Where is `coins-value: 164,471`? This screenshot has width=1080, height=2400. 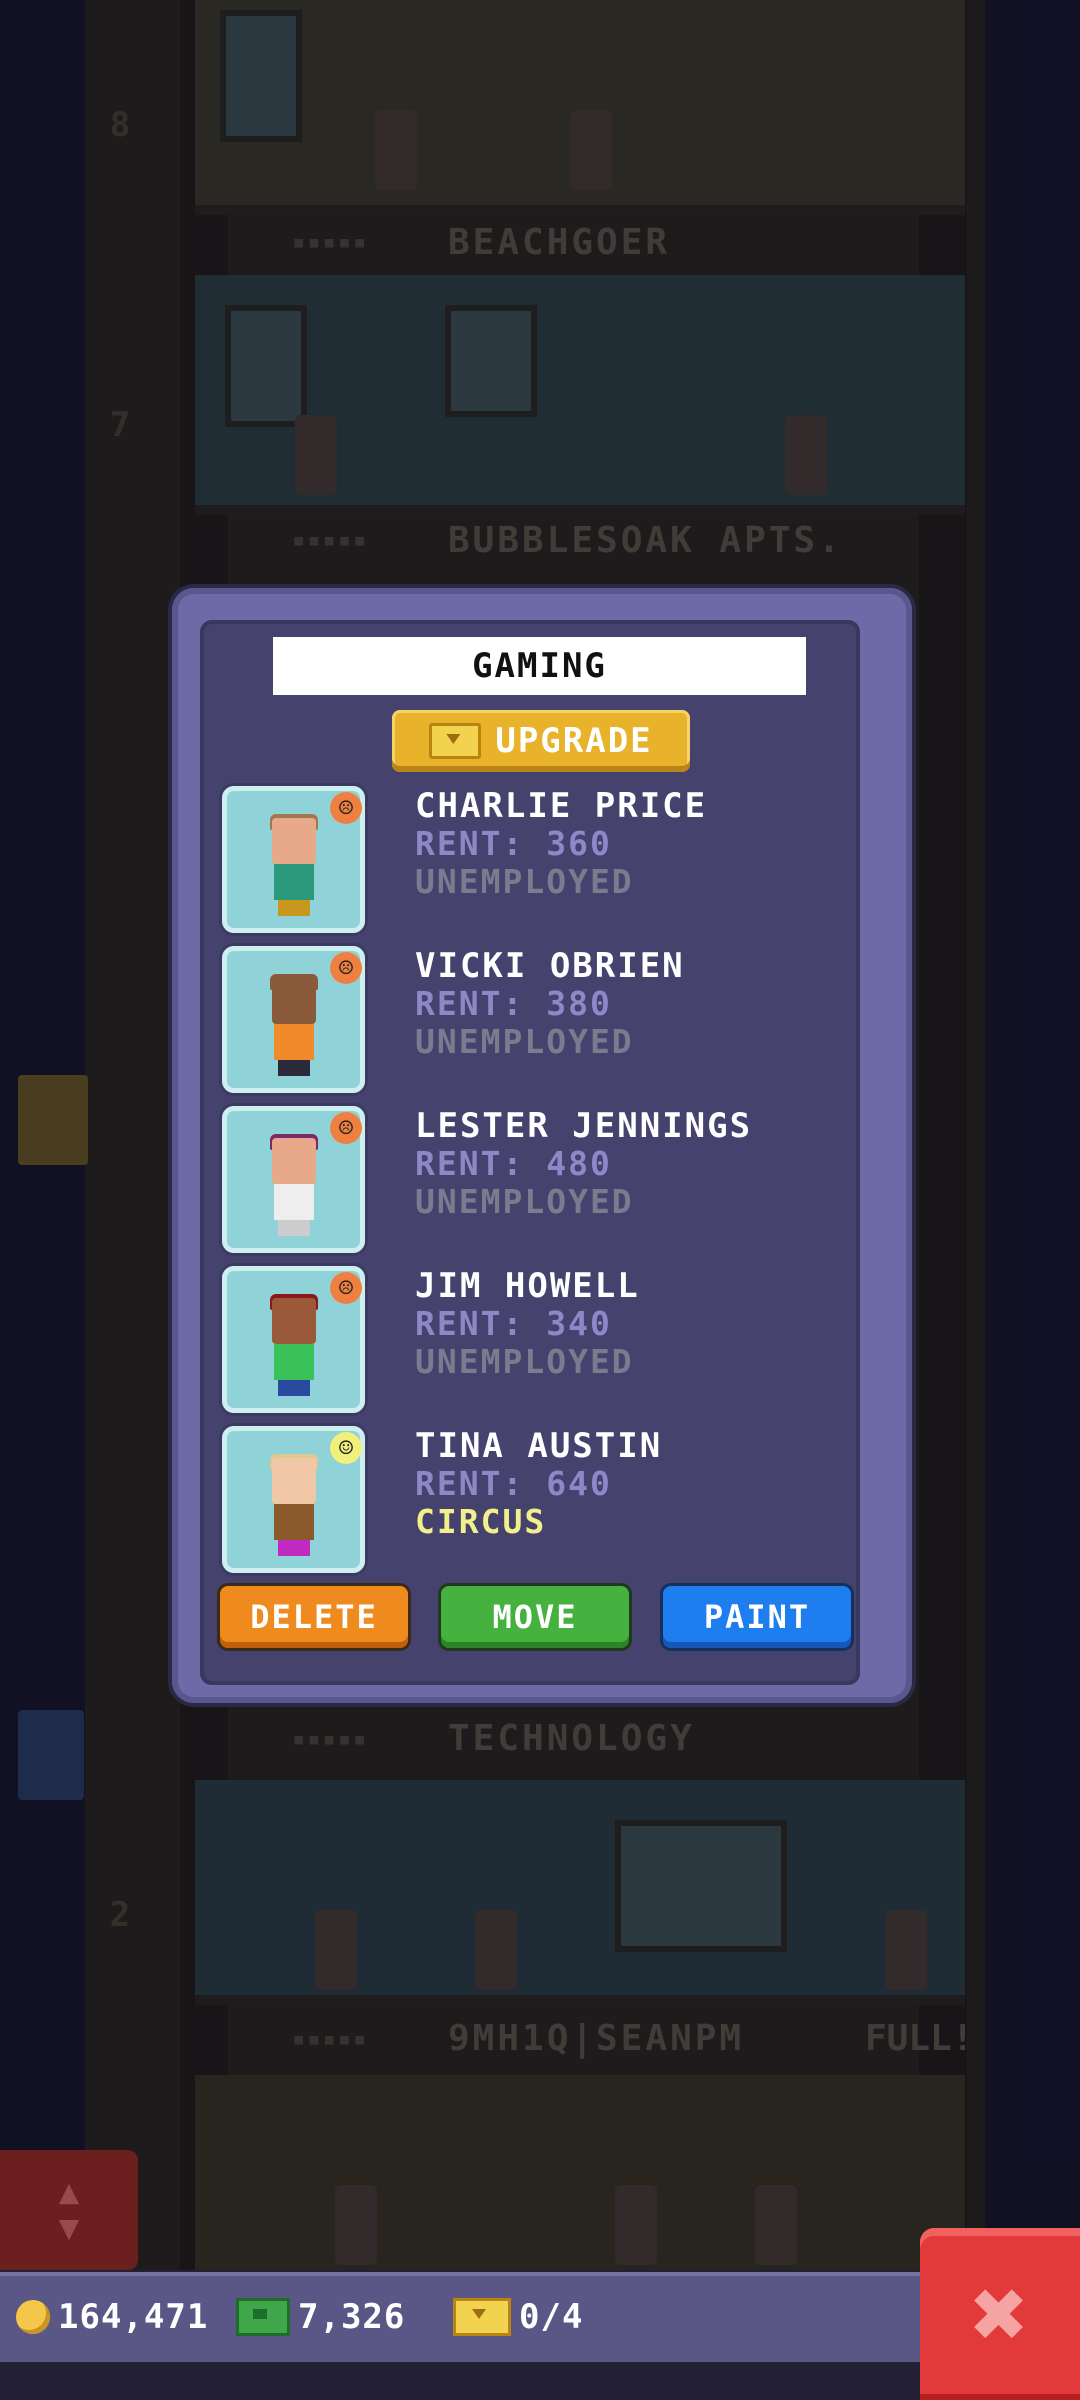 coins-value: 164,471 is located at coordinates (133, 2317).